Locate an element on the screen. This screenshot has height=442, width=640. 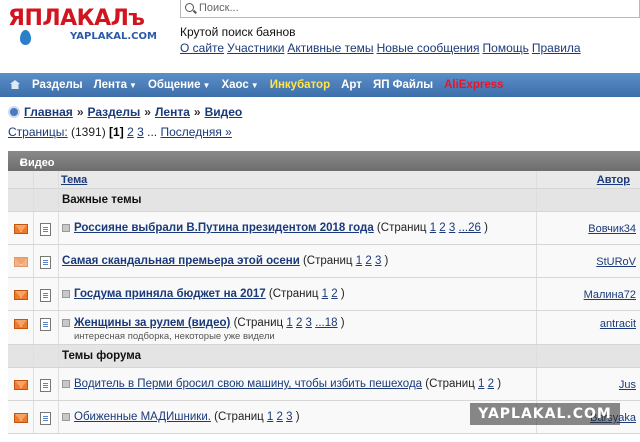
topic-author: StURoV is located at coordinates (616, 262).